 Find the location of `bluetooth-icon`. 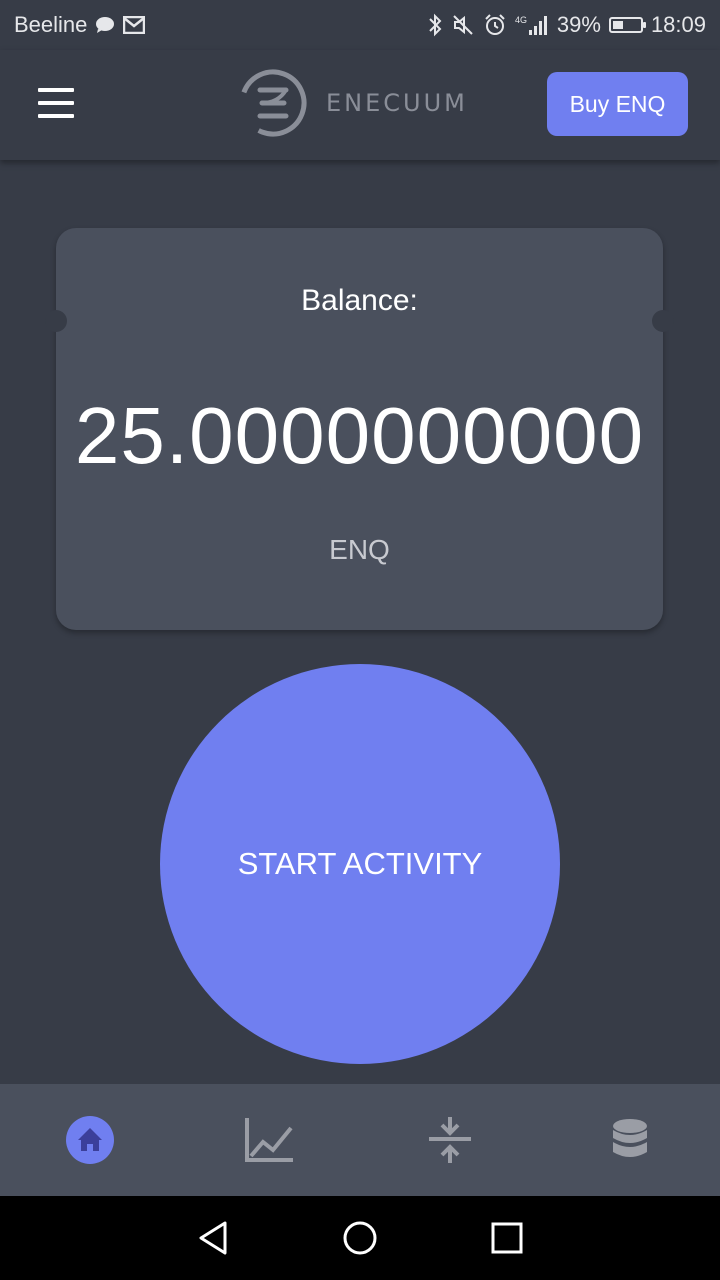

bluetooth-icon is located at coordinates (435, 25).